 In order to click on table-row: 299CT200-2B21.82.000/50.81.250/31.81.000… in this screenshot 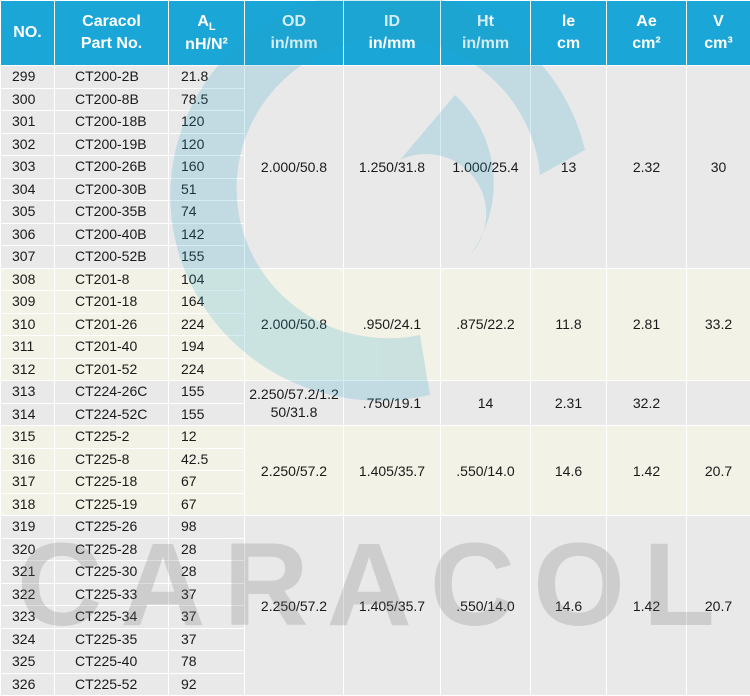, I will do `click(375, 77)`.